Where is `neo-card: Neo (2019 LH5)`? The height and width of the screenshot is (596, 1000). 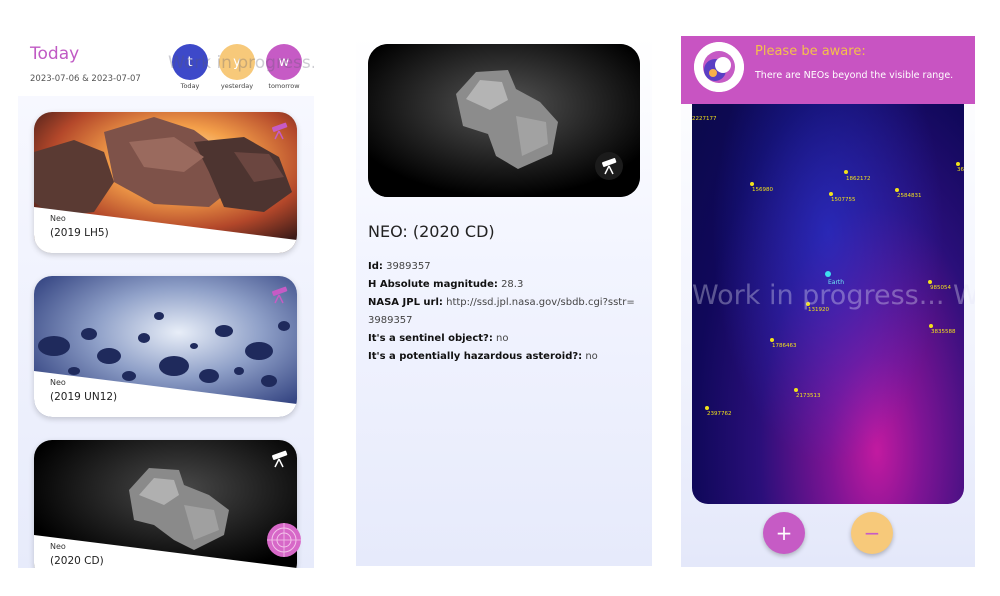 neo-card: Neo (2019 LH5) is located at coordinates (165, 182).